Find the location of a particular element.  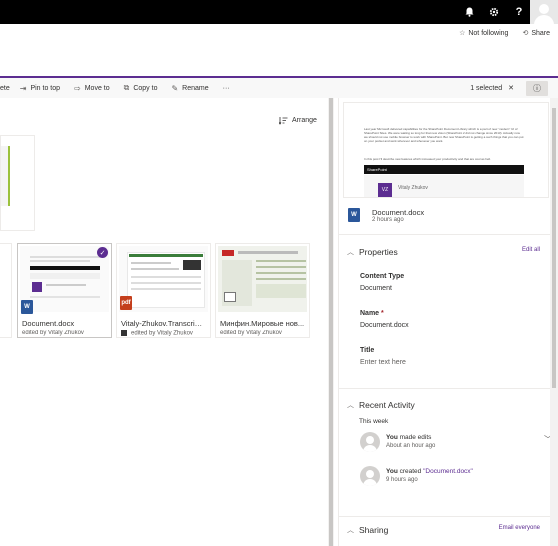

star-icon: ☆ is located at coordinates (462, 33).